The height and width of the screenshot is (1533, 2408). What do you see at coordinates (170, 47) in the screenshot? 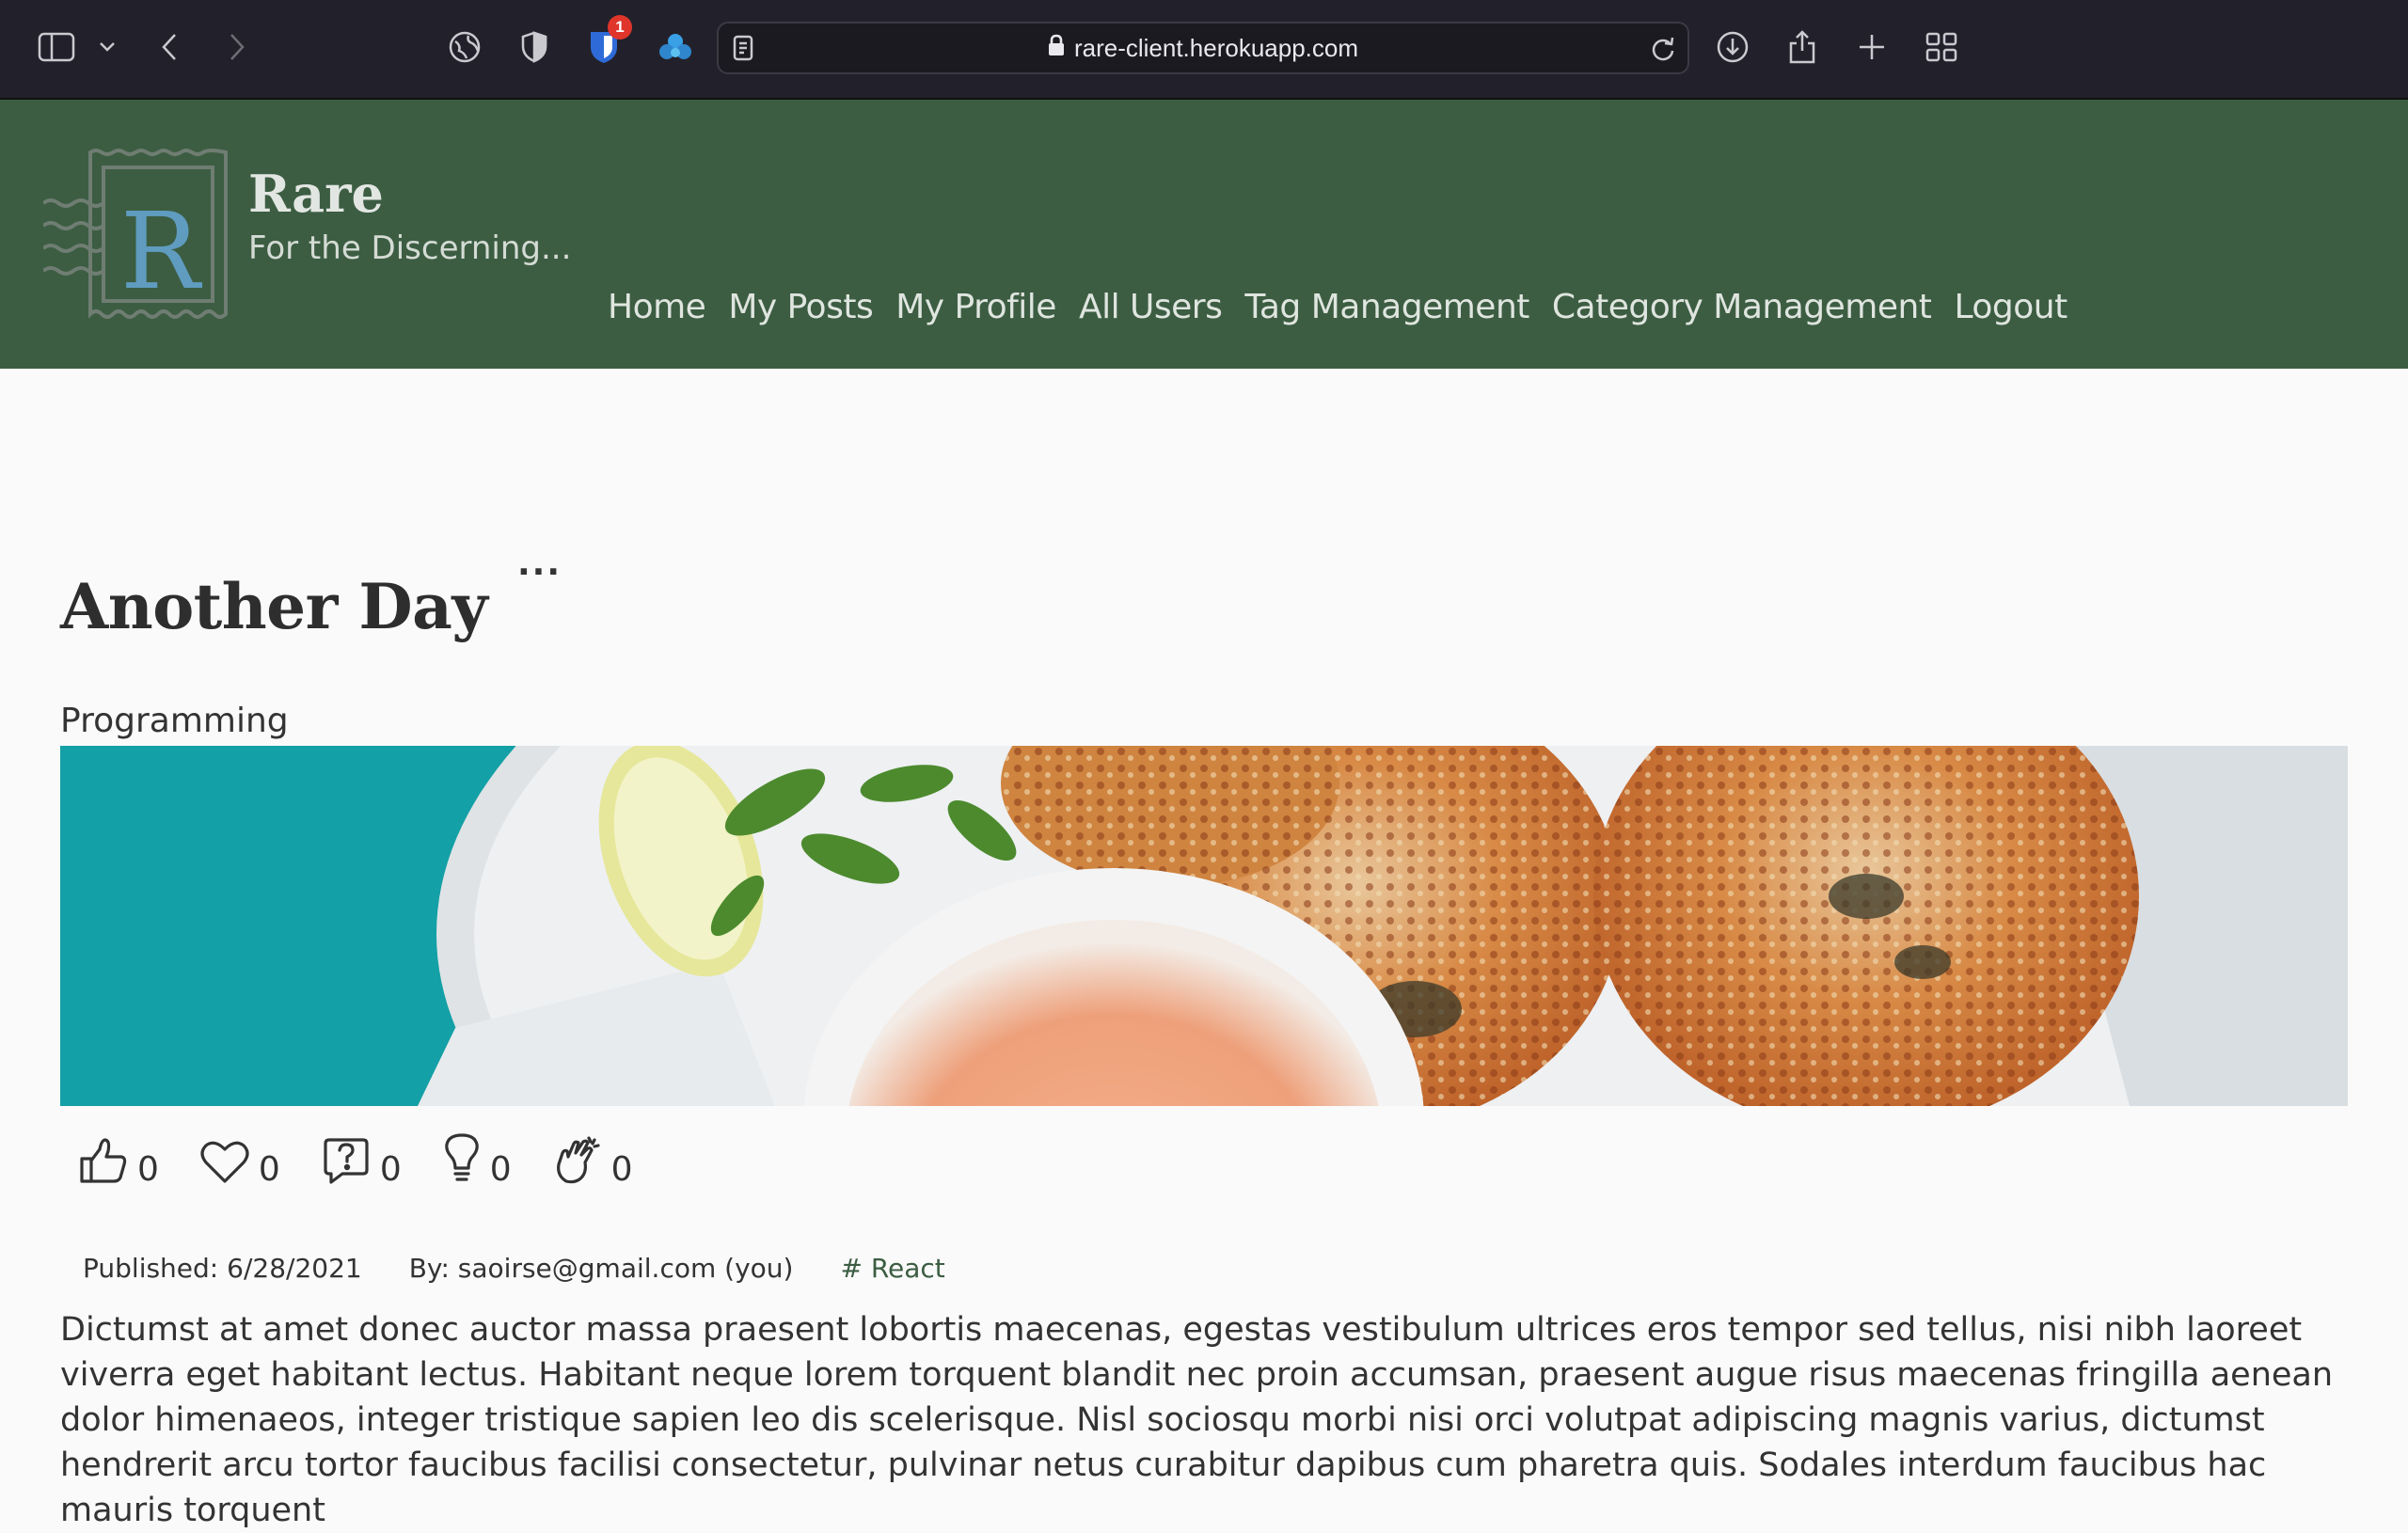
I see `back-arrow-icon` at bounding box center [170, 47].